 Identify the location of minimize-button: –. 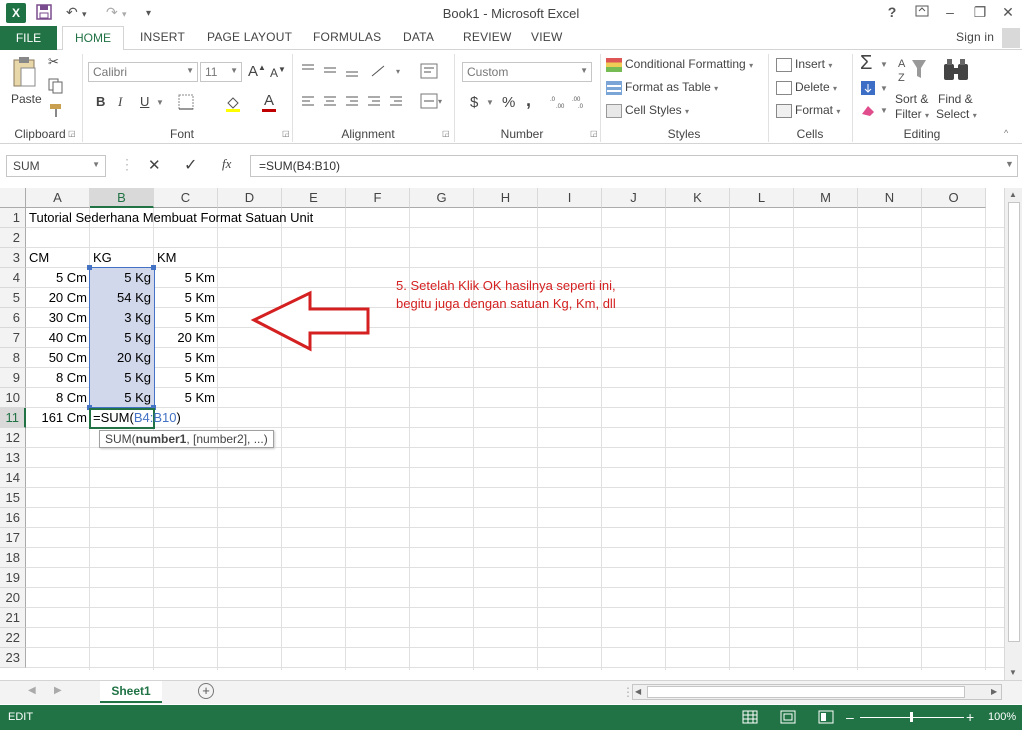
(950, 12).